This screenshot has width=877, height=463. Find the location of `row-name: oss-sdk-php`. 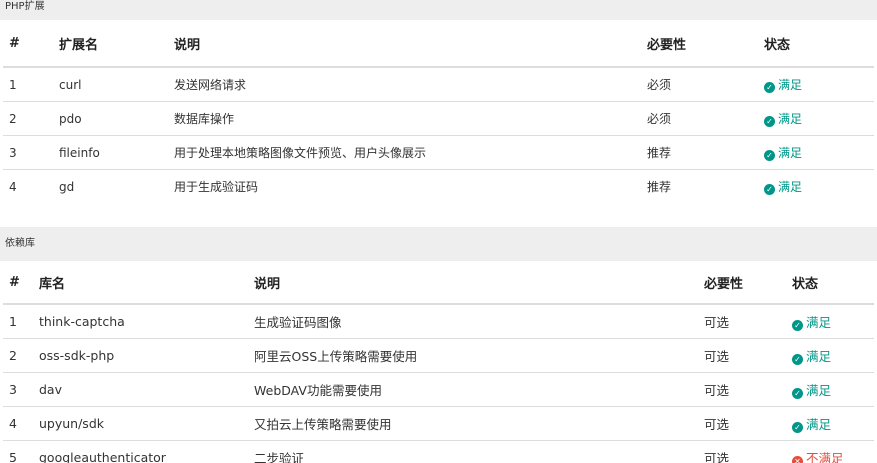

row-name: oss-sdk-php is located at coordinates (145, 355).